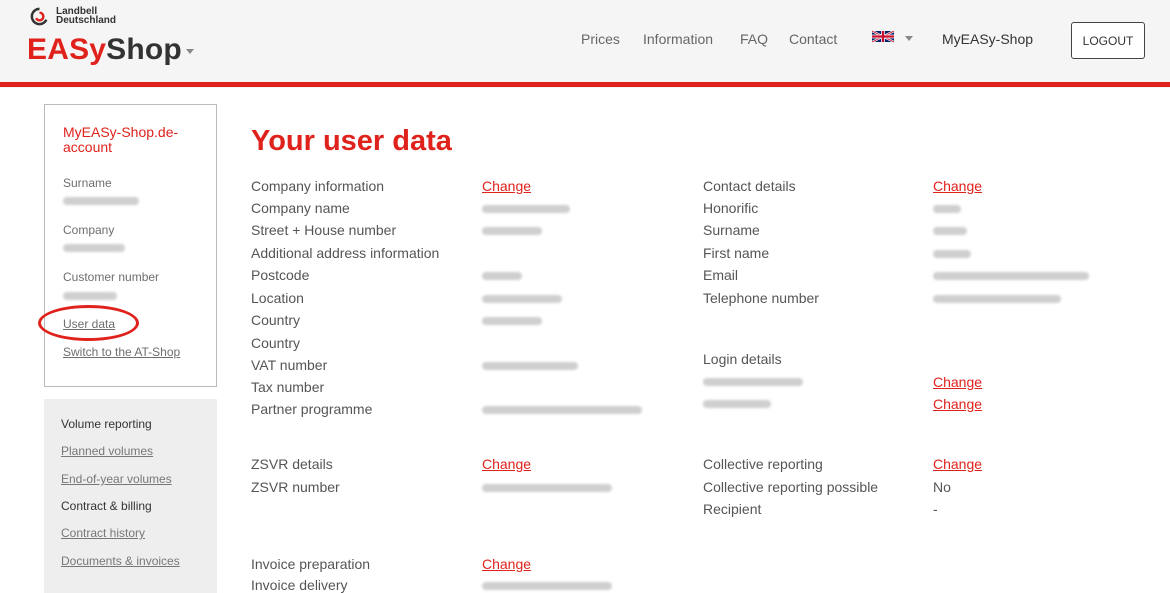 The image size is (1170, 593). Describe the element at coordinates (318, 186) in the screenshot. I see `company-information-heading: Company information` at that location.